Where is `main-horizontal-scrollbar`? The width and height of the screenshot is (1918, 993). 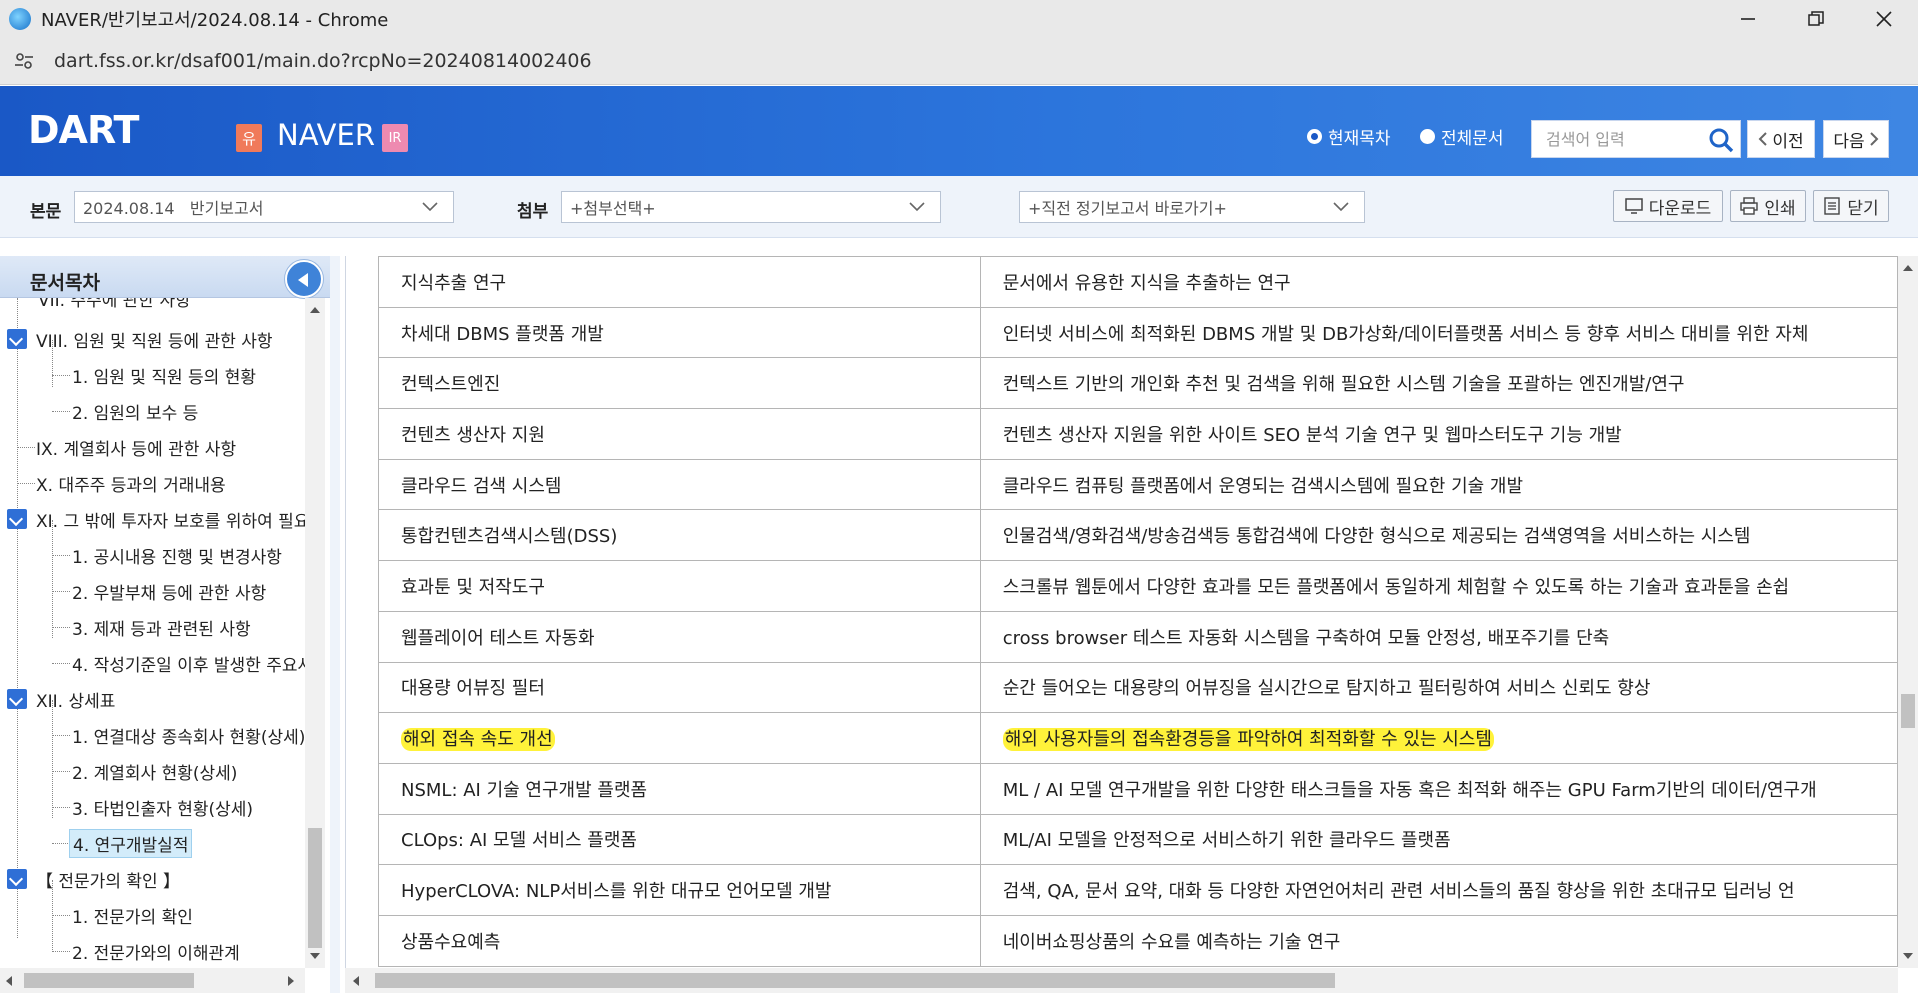 main-horizontal-scrollbar is located at coordinates (1121, 980).